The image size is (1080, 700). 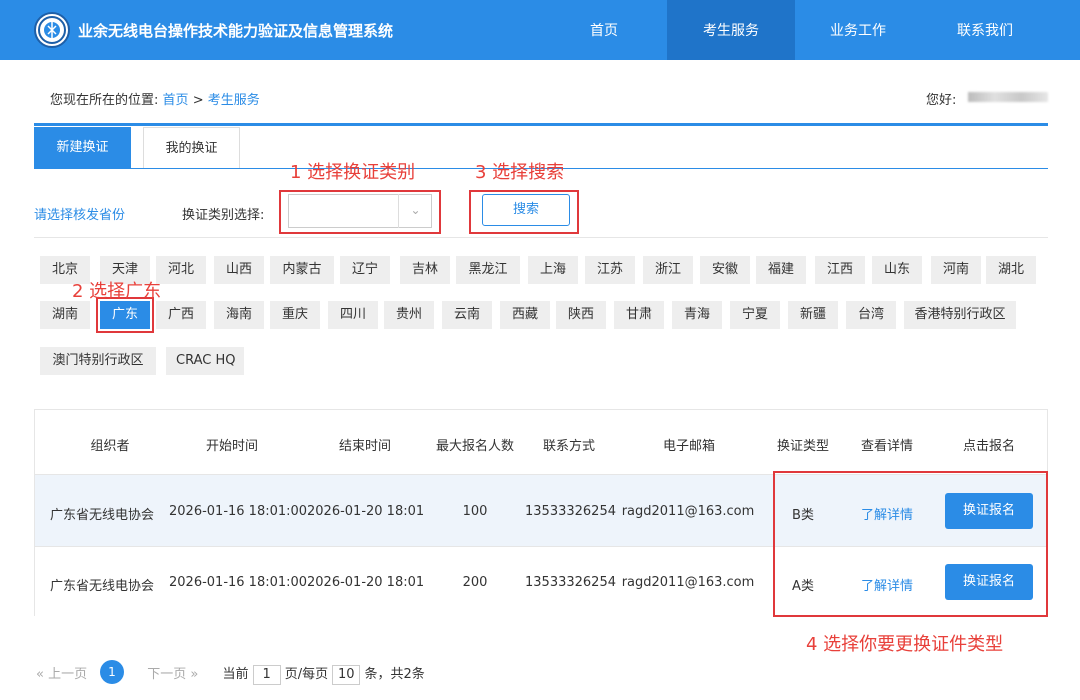 I want to click on province-button: 香港特别行政区, so click(x=960, y=315).